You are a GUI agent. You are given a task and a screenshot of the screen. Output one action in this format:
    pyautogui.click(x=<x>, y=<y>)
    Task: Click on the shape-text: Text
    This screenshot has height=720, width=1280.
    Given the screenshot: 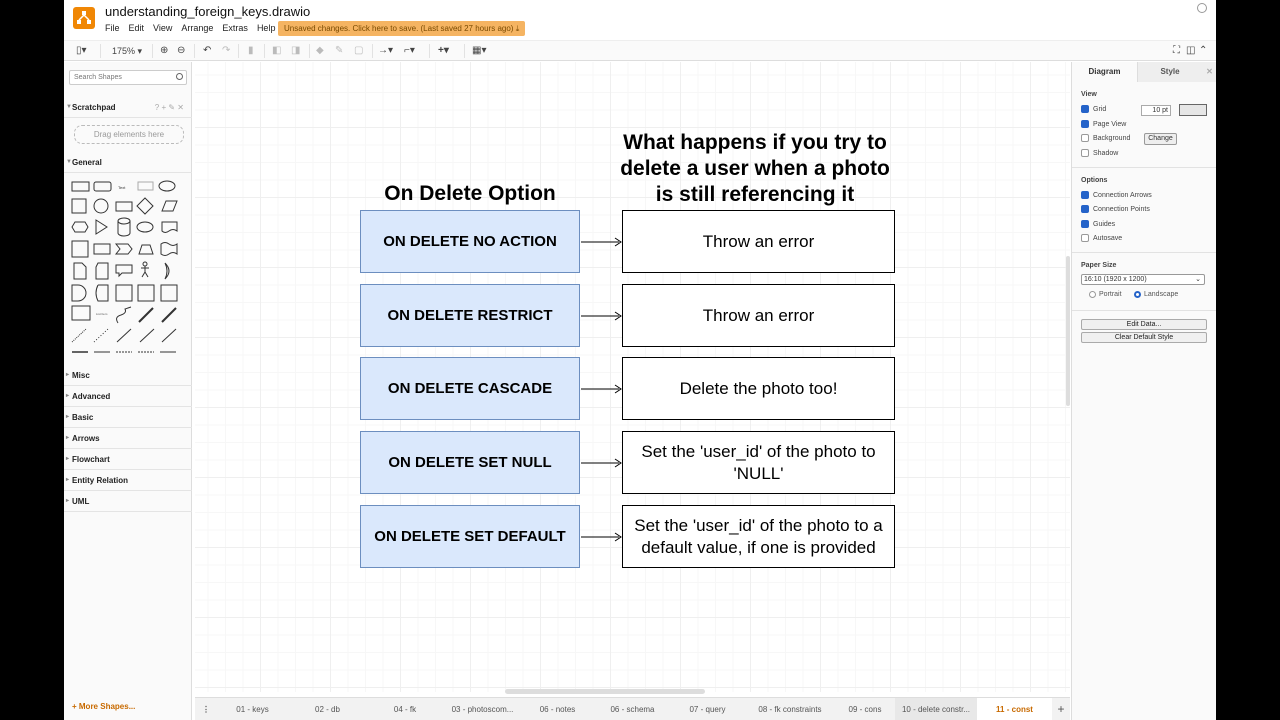 What is the action you would take?
    pyautogui.click(x=122, y=187)
    